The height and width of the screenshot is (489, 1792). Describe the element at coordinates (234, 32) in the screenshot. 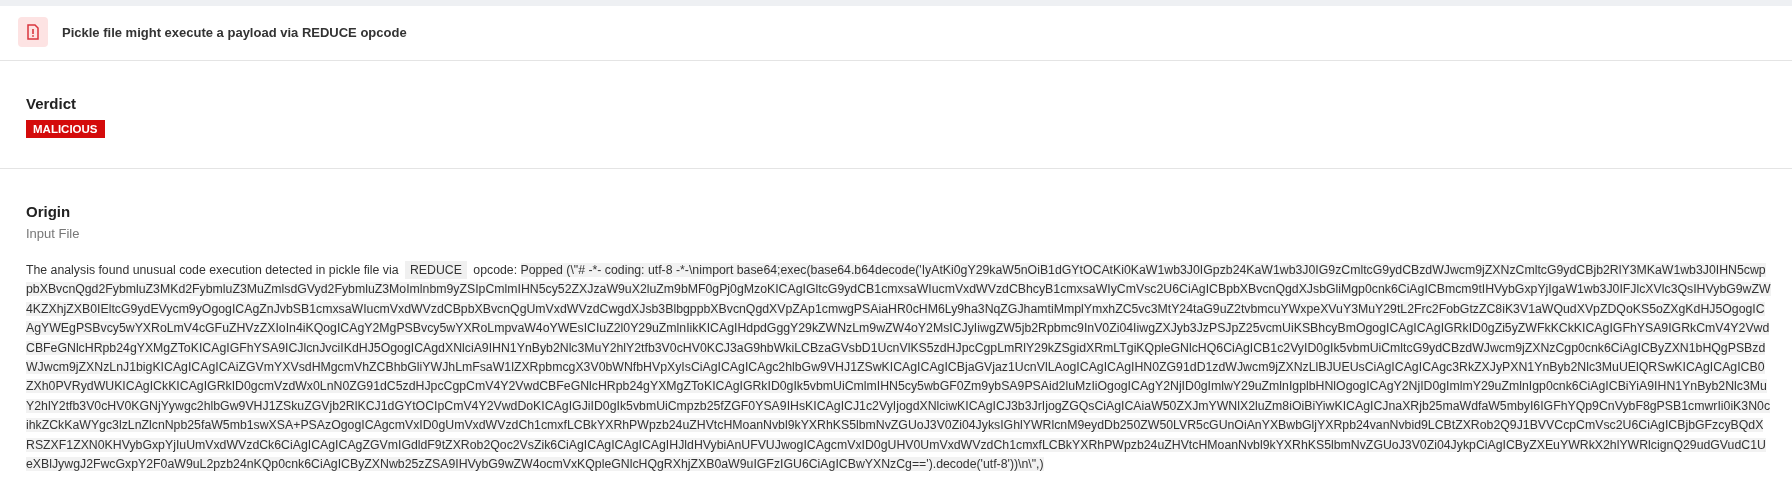

I see `finding-title: Pickle file might execute a payload via REDUCE opcode` at that location.